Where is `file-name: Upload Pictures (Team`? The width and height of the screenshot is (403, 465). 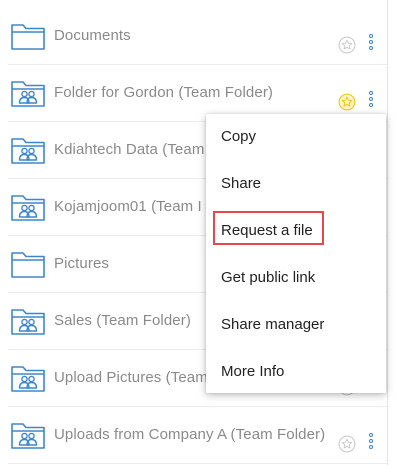
file-name: Upload Pictures (Team is located at coordinates (131, 377).